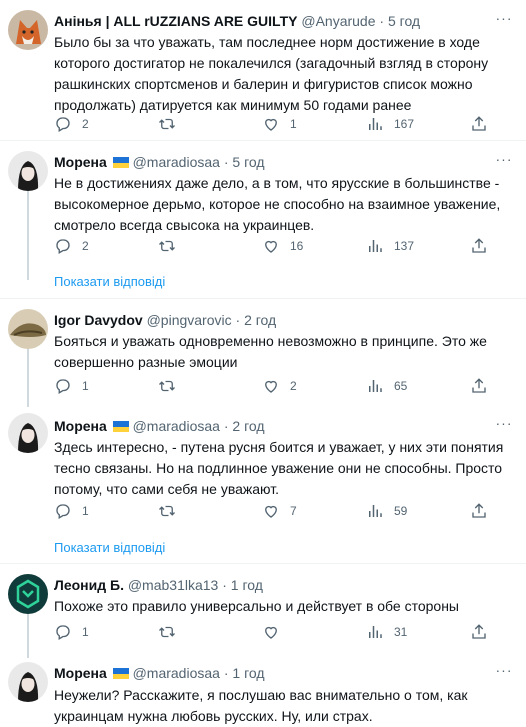 The height and width of the screenshot is (727, 526). I want to click on view-count: 137, so click(404, 246).